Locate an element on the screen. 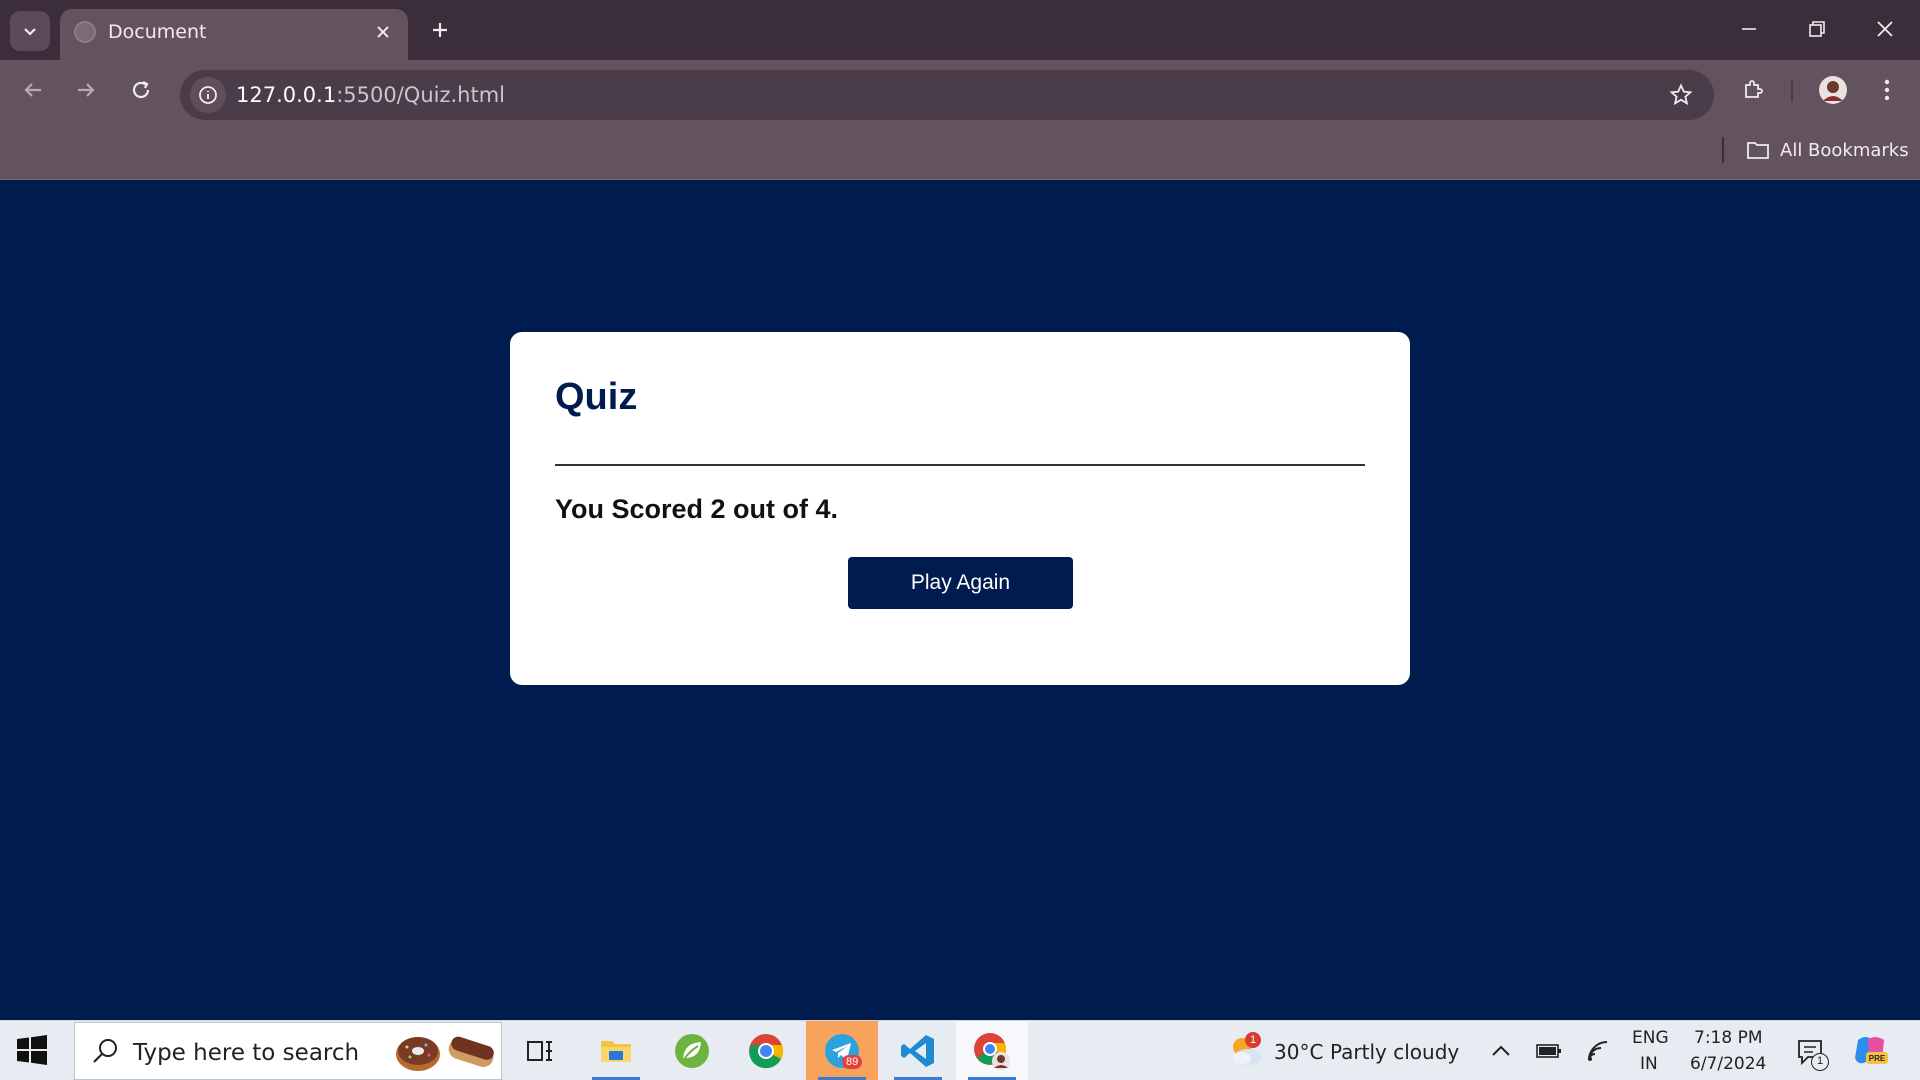 This screenshot has height=1080, width=1920. taskbar-chrome is located at coordinates (766, 1050).